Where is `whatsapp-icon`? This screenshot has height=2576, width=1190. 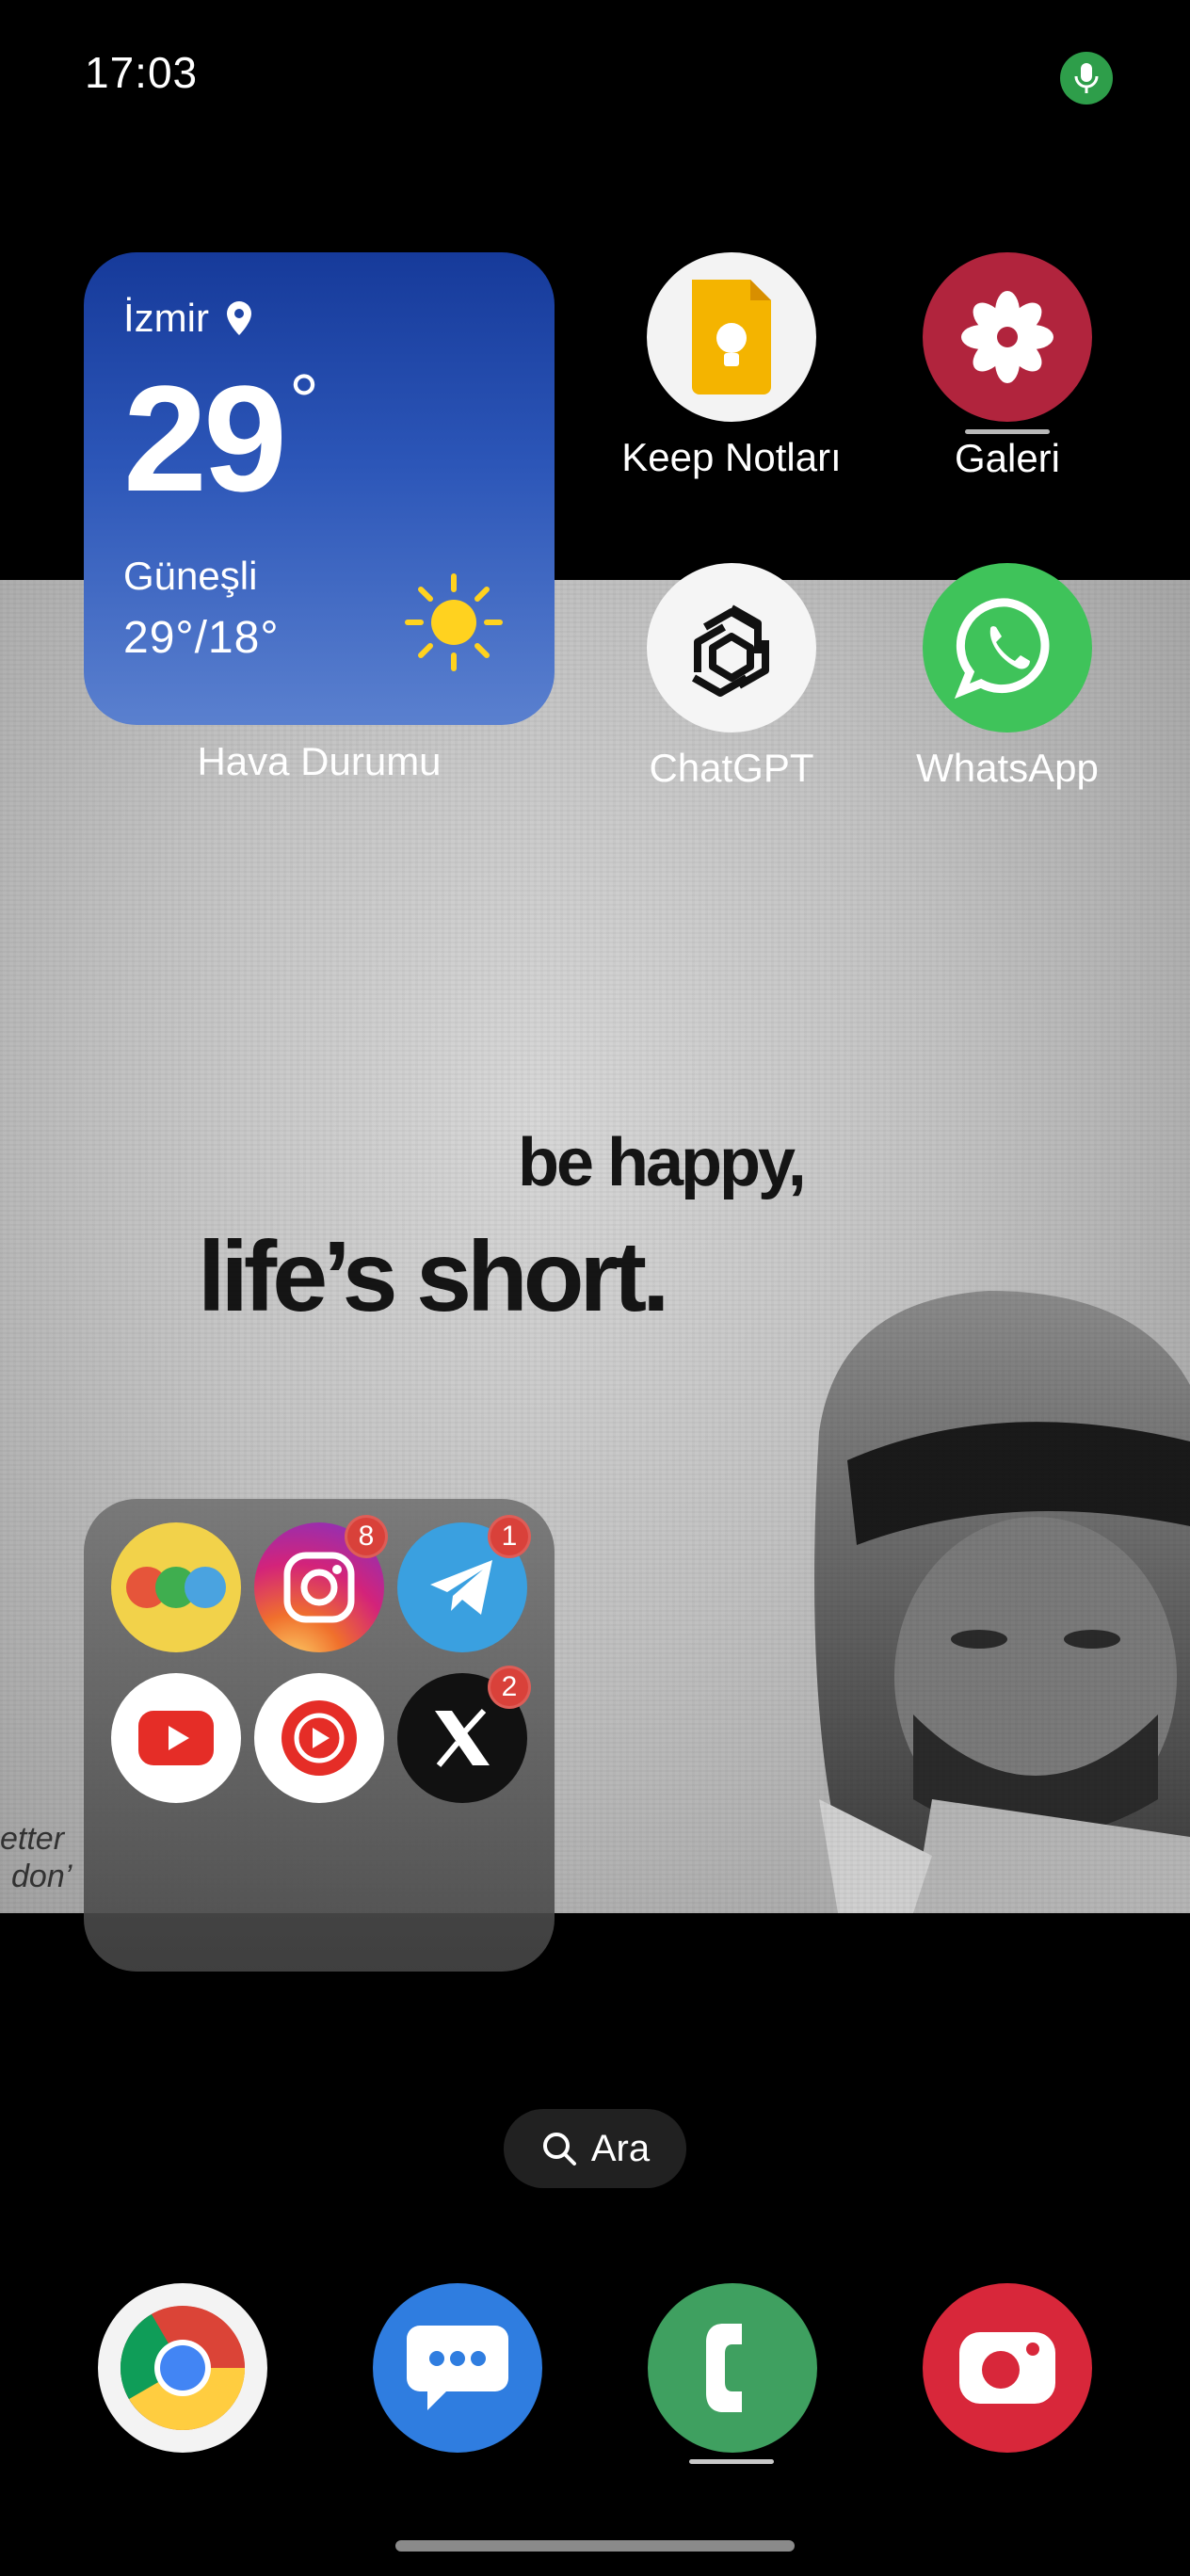 whatsapp-icon is located at coordinates (1007, 648).